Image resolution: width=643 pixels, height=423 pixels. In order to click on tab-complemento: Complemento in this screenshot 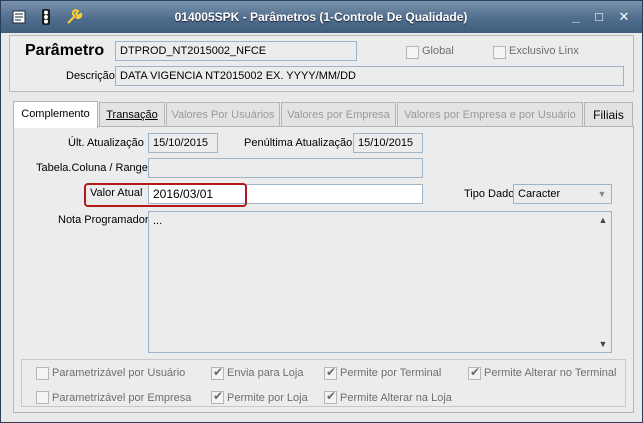, I will do `click(55, 114)`.